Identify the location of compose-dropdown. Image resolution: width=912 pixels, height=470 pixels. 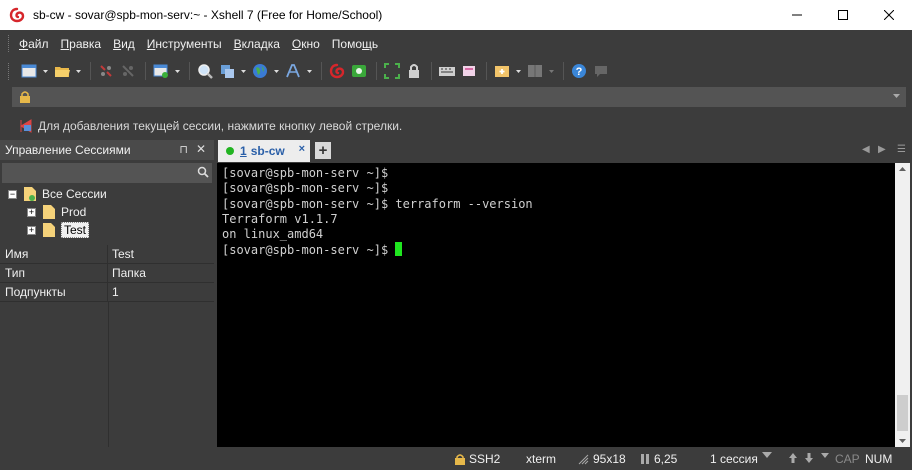
(518, 71).